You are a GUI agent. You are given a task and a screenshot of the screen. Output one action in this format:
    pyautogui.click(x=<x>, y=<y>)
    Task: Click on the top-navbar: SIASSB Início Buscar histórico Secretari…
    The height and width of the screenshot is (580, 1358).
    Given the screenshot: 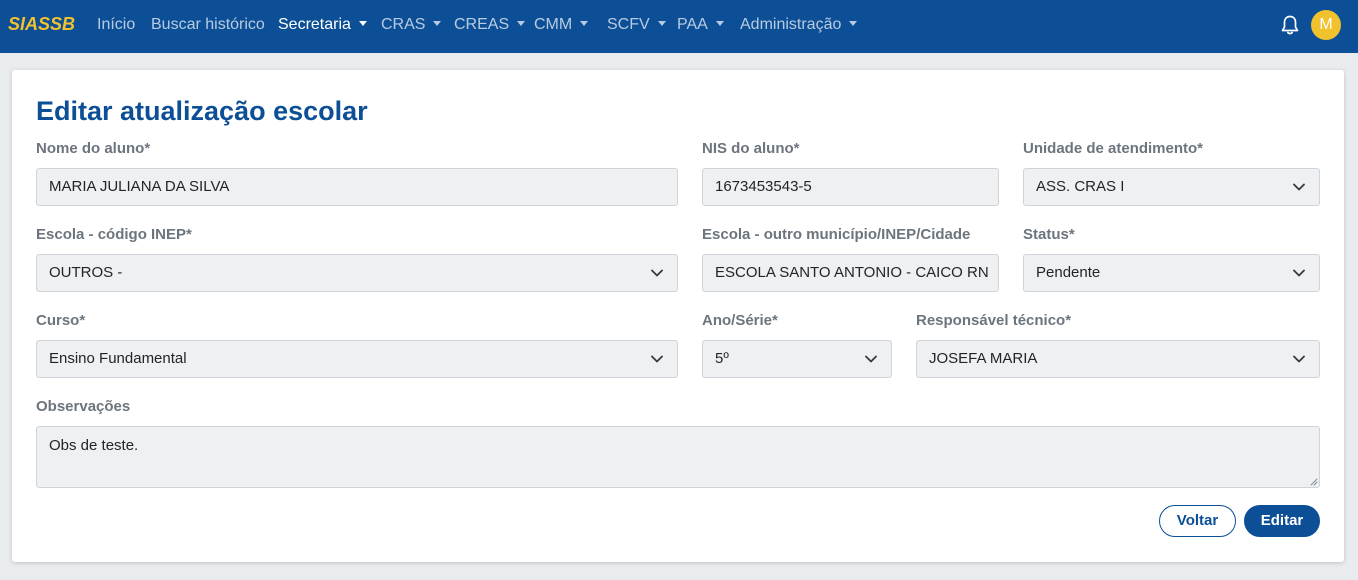 What is the action you would take?
    pyautogui.click(x=679, y=26)
    